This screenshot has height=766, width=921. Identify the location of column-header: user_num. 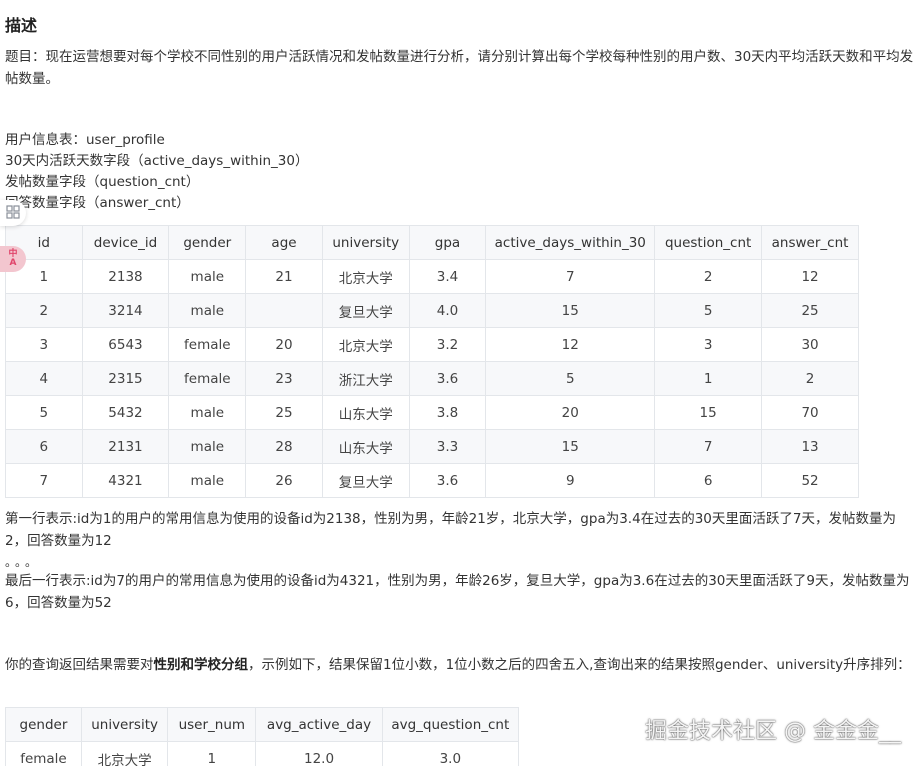
(212, 724).